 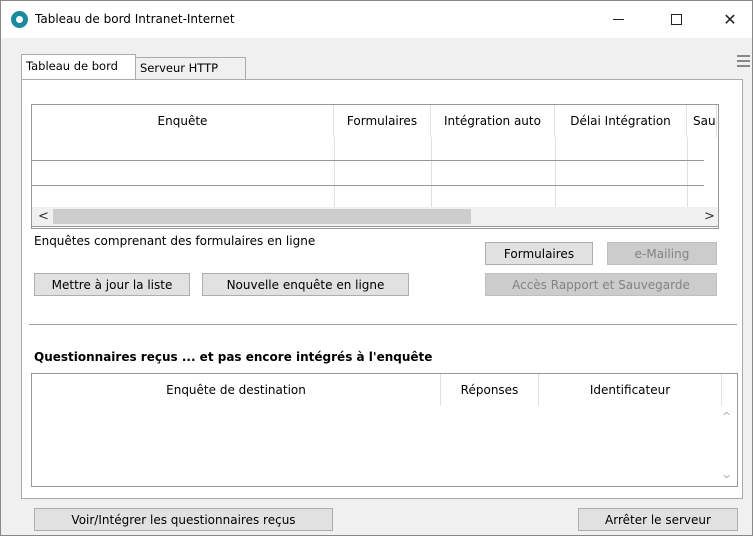 What do you see at coordinates (183, 121) in the screenshot?
I see `column-header-enquete: Enquête` at bounding box center [183, 121].